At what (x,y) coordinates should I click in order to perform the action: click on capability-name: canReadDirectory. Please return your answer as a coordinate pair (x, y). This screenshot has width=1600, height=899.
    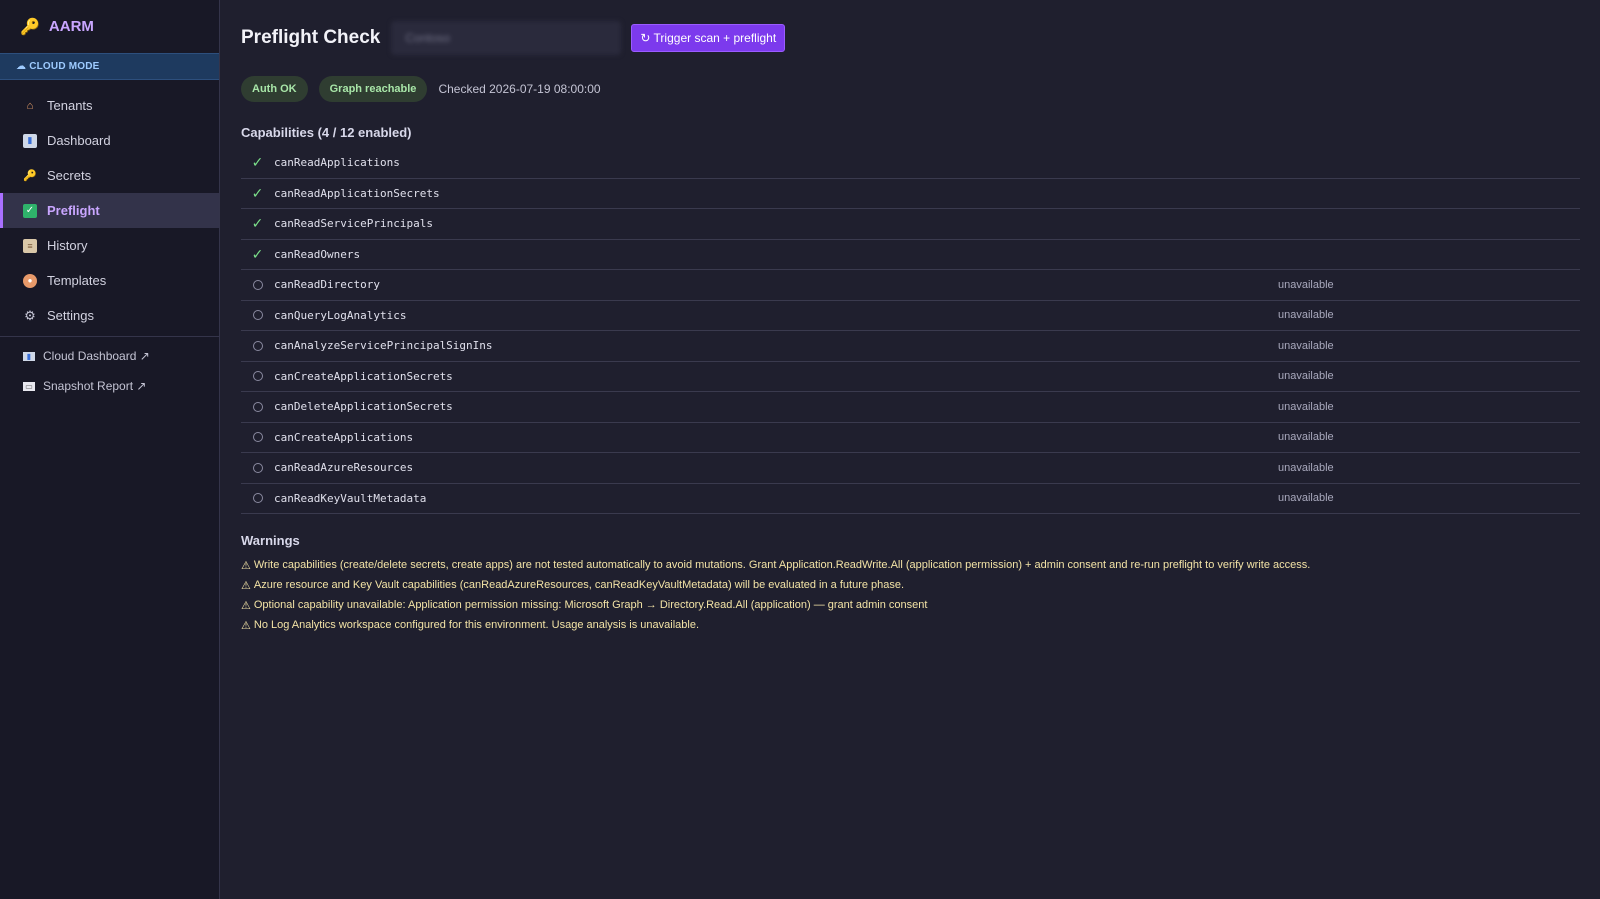
    Looking at the image, I should click on (327, 285).